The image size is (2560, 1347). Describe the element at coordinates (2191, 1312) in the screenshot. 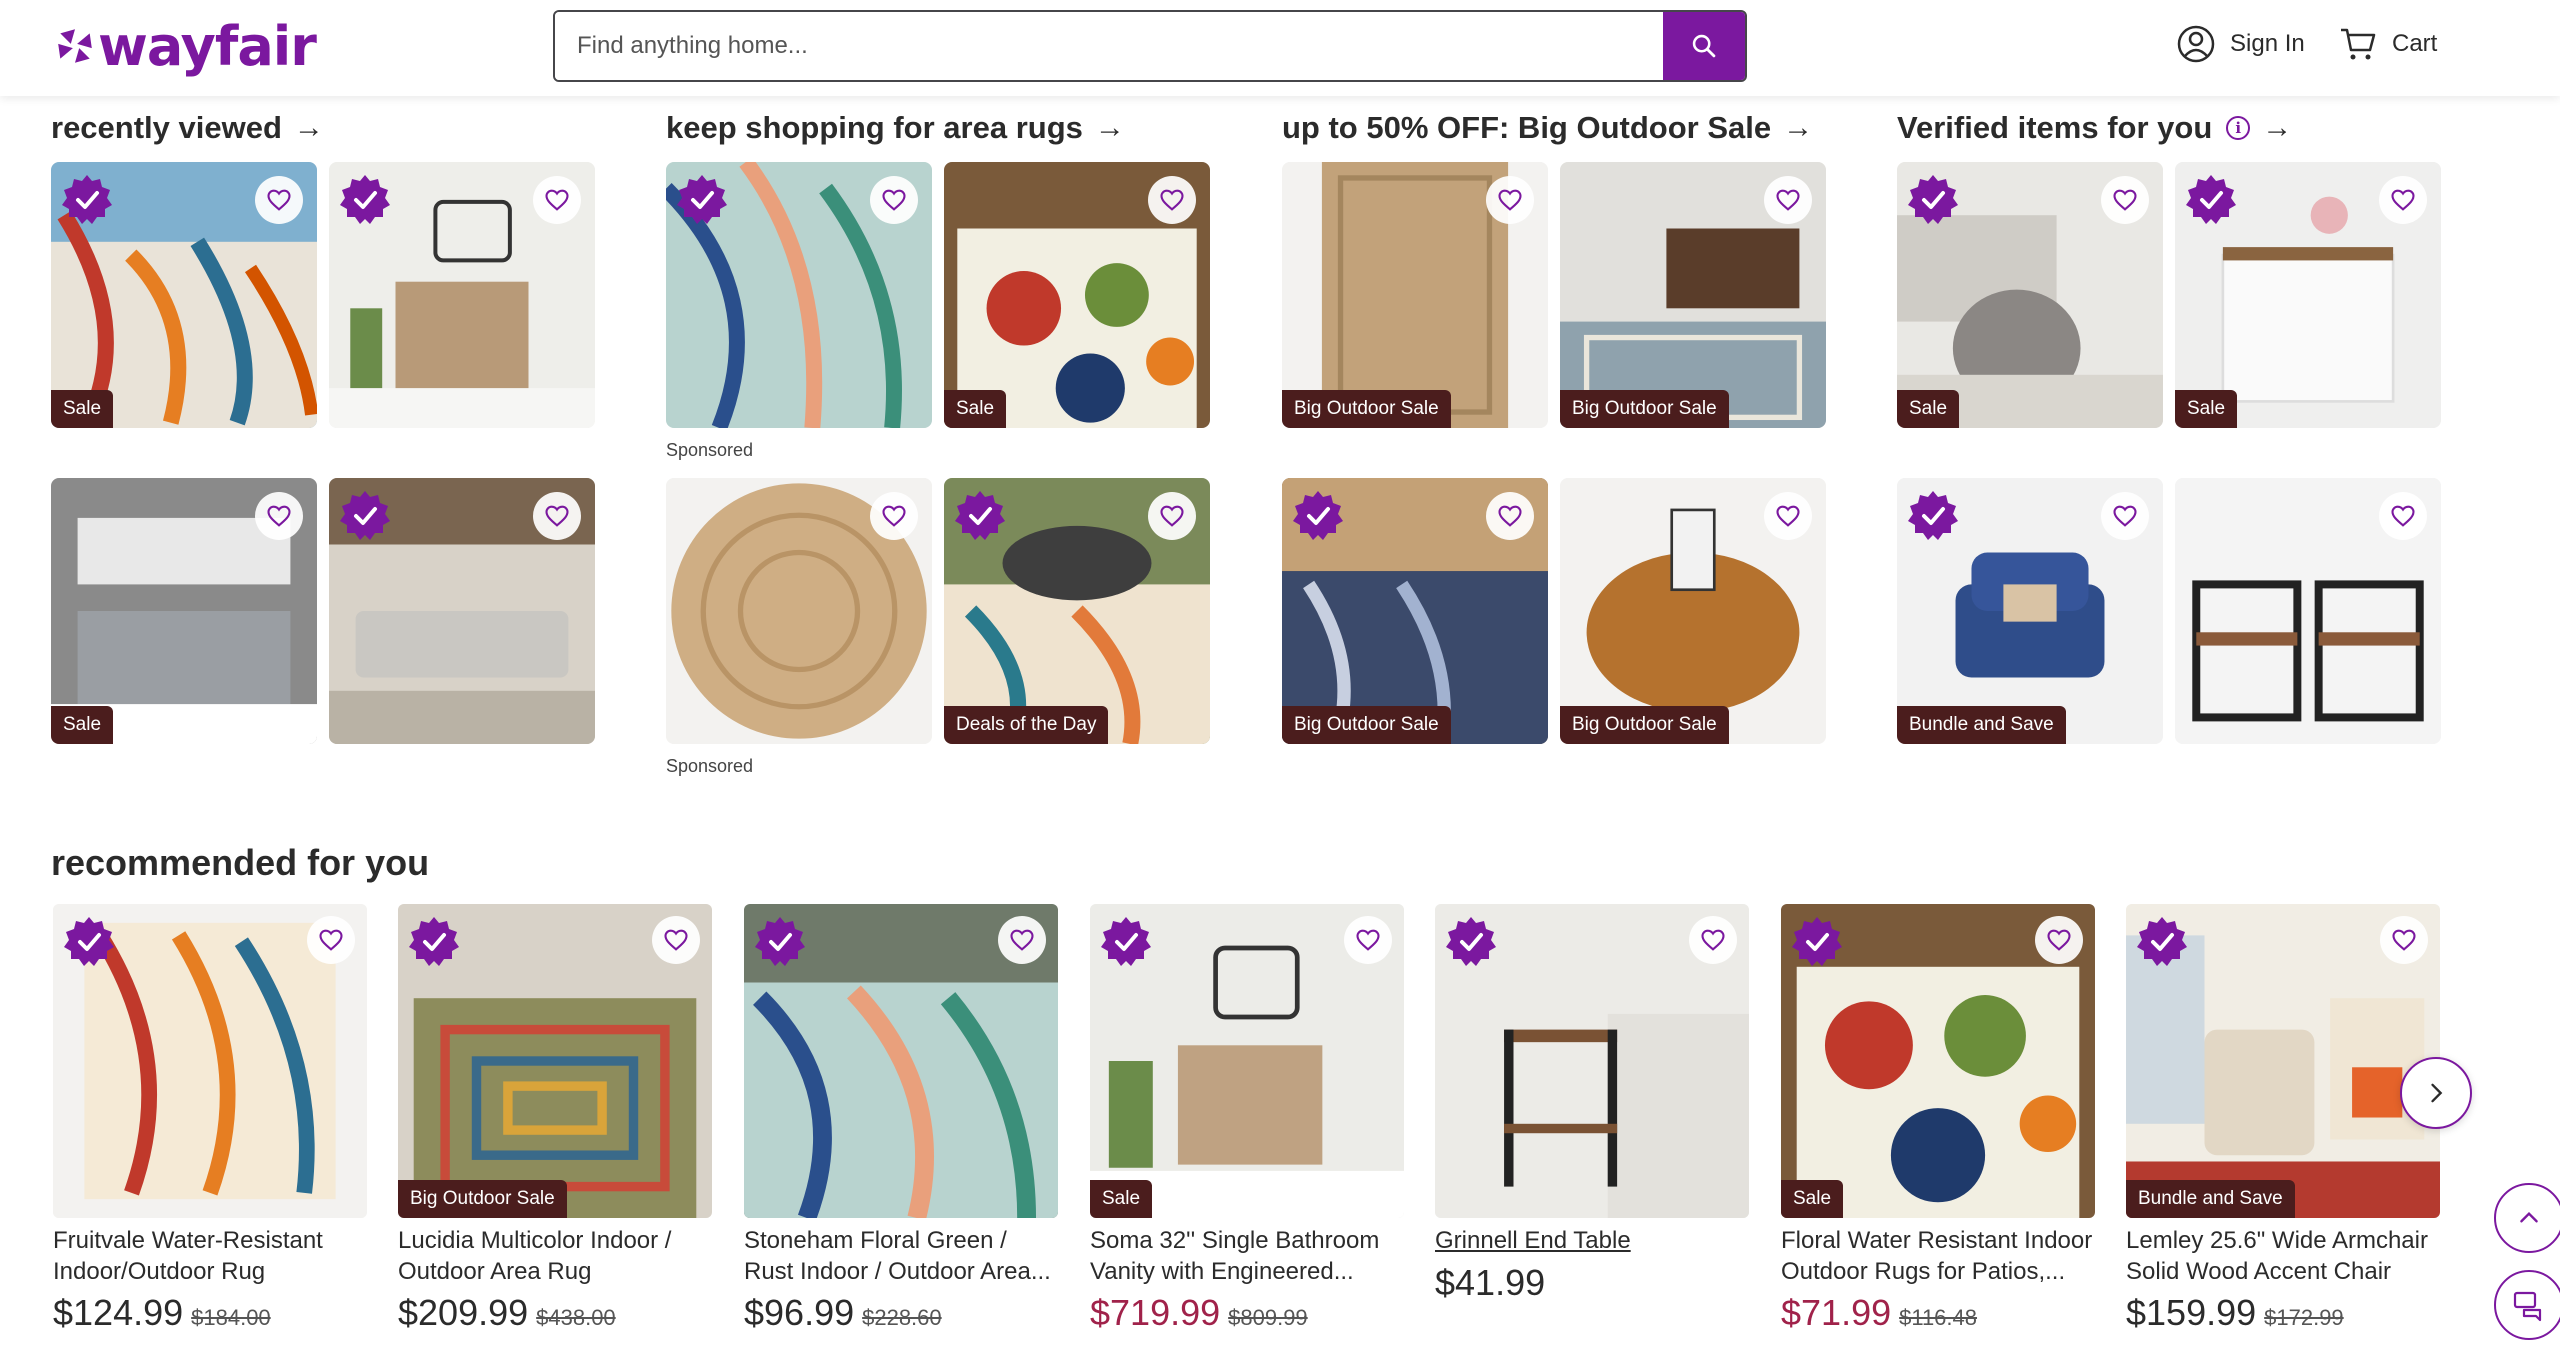

I see `product-price: $159.99` at that location.